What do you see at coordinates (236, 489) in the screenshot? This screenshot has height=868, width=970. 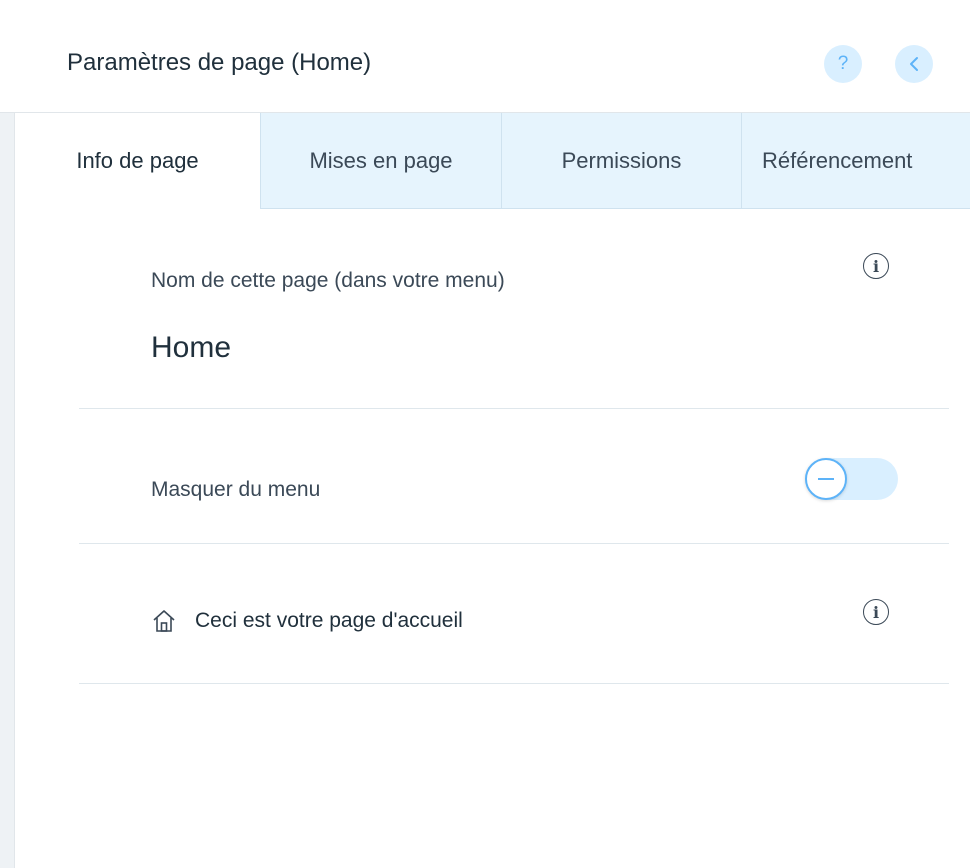 I see `hide-from-menu-label: Masquer du menu` at bounding box center [236, 489].